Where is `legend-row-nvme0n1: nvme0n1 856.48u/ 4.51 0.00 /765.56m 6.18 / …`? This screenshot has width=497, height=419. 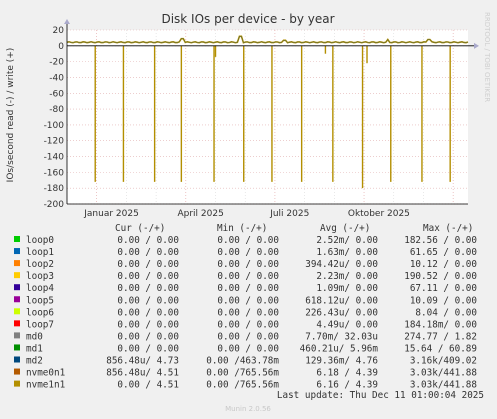
legend-row-nvme0n1: nvme0n1 856.48u/ 4.51 0.00 /765.56m 6.18 / … is located at coordinates (245, 373).